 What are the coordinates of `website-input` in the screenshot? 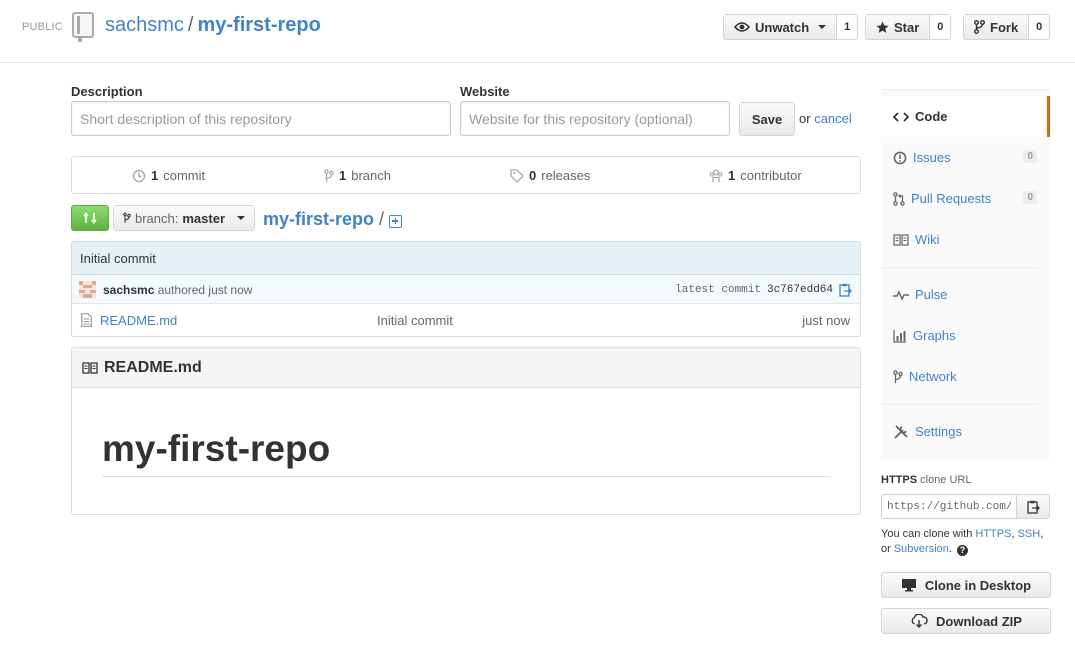 It's located at (595, 118).